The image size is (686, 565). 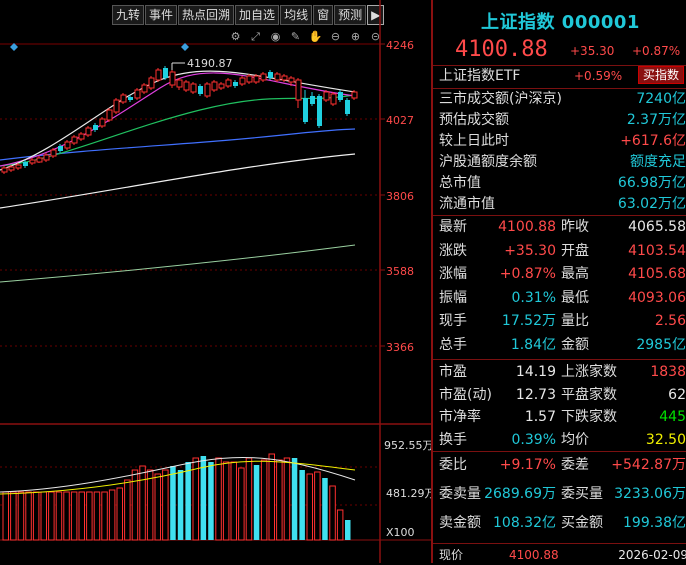 What do you see at coordinates (533, 439) in the screenshot?
I see `field-value: 0.39%` at bounding box center [533, 439].